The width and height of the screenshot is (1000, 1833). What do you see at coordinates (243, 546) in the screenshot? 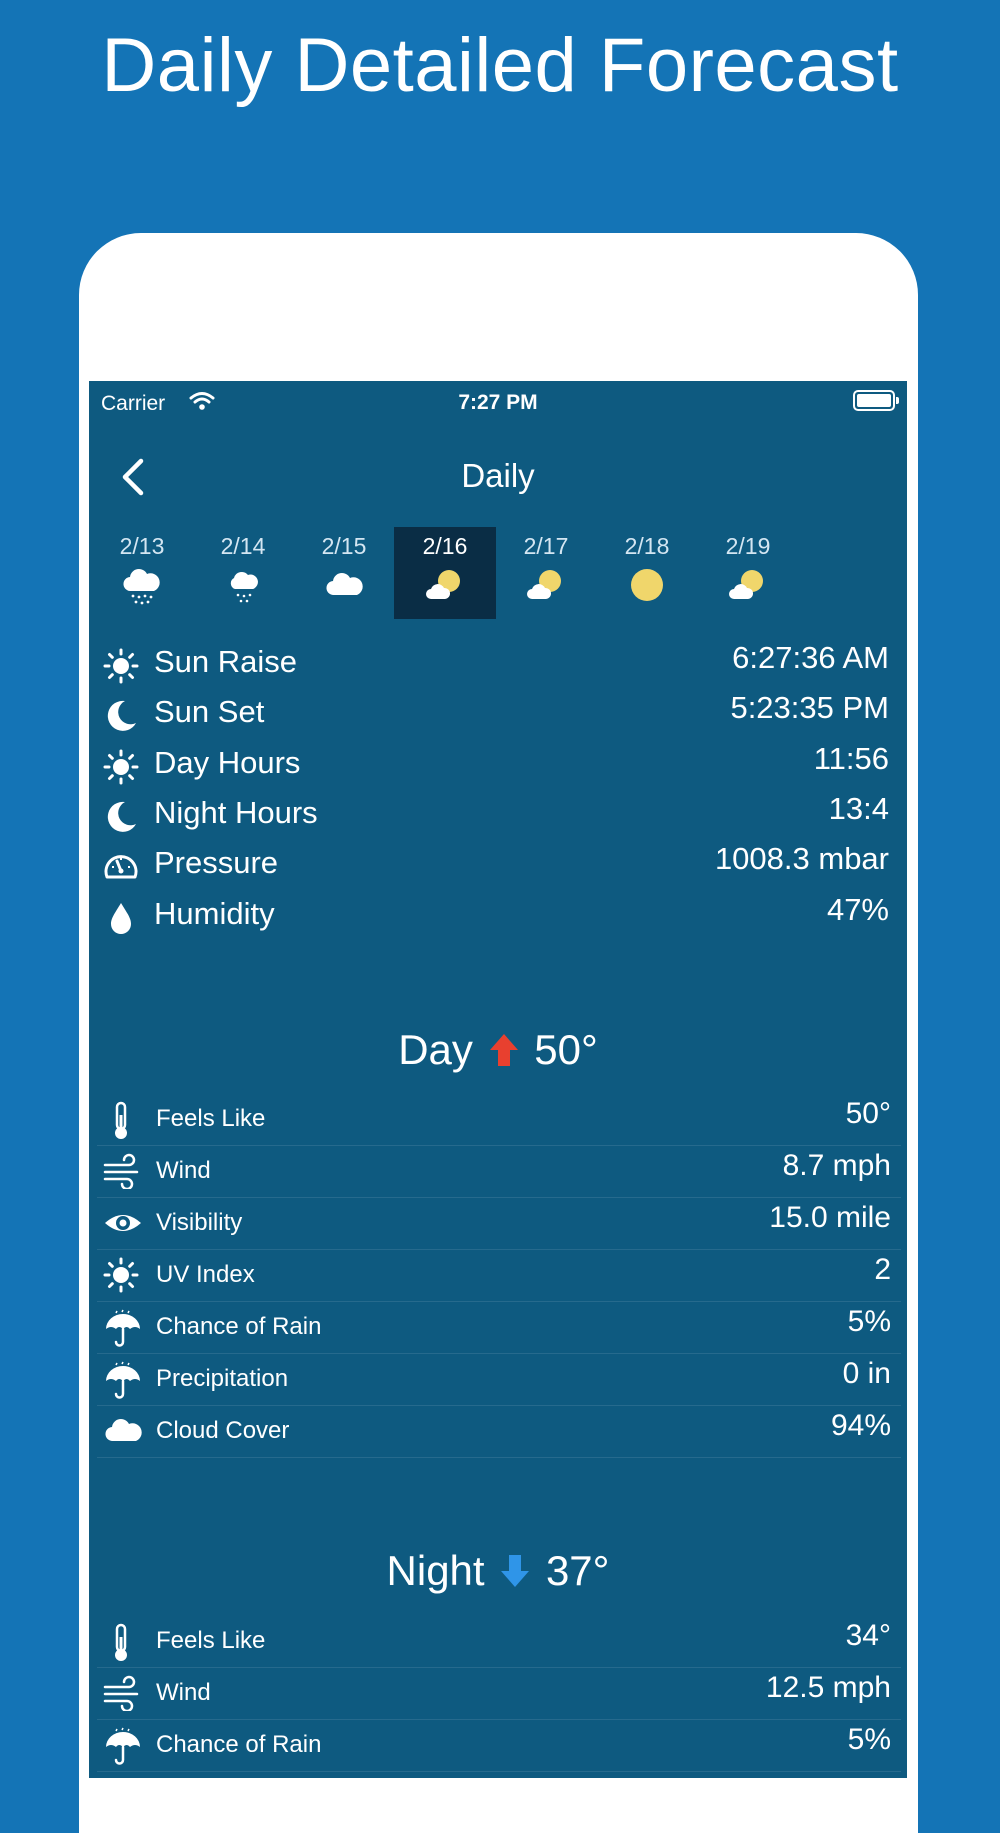
I see `day-tab-date: 2/14` at bounding box center [243, 546].